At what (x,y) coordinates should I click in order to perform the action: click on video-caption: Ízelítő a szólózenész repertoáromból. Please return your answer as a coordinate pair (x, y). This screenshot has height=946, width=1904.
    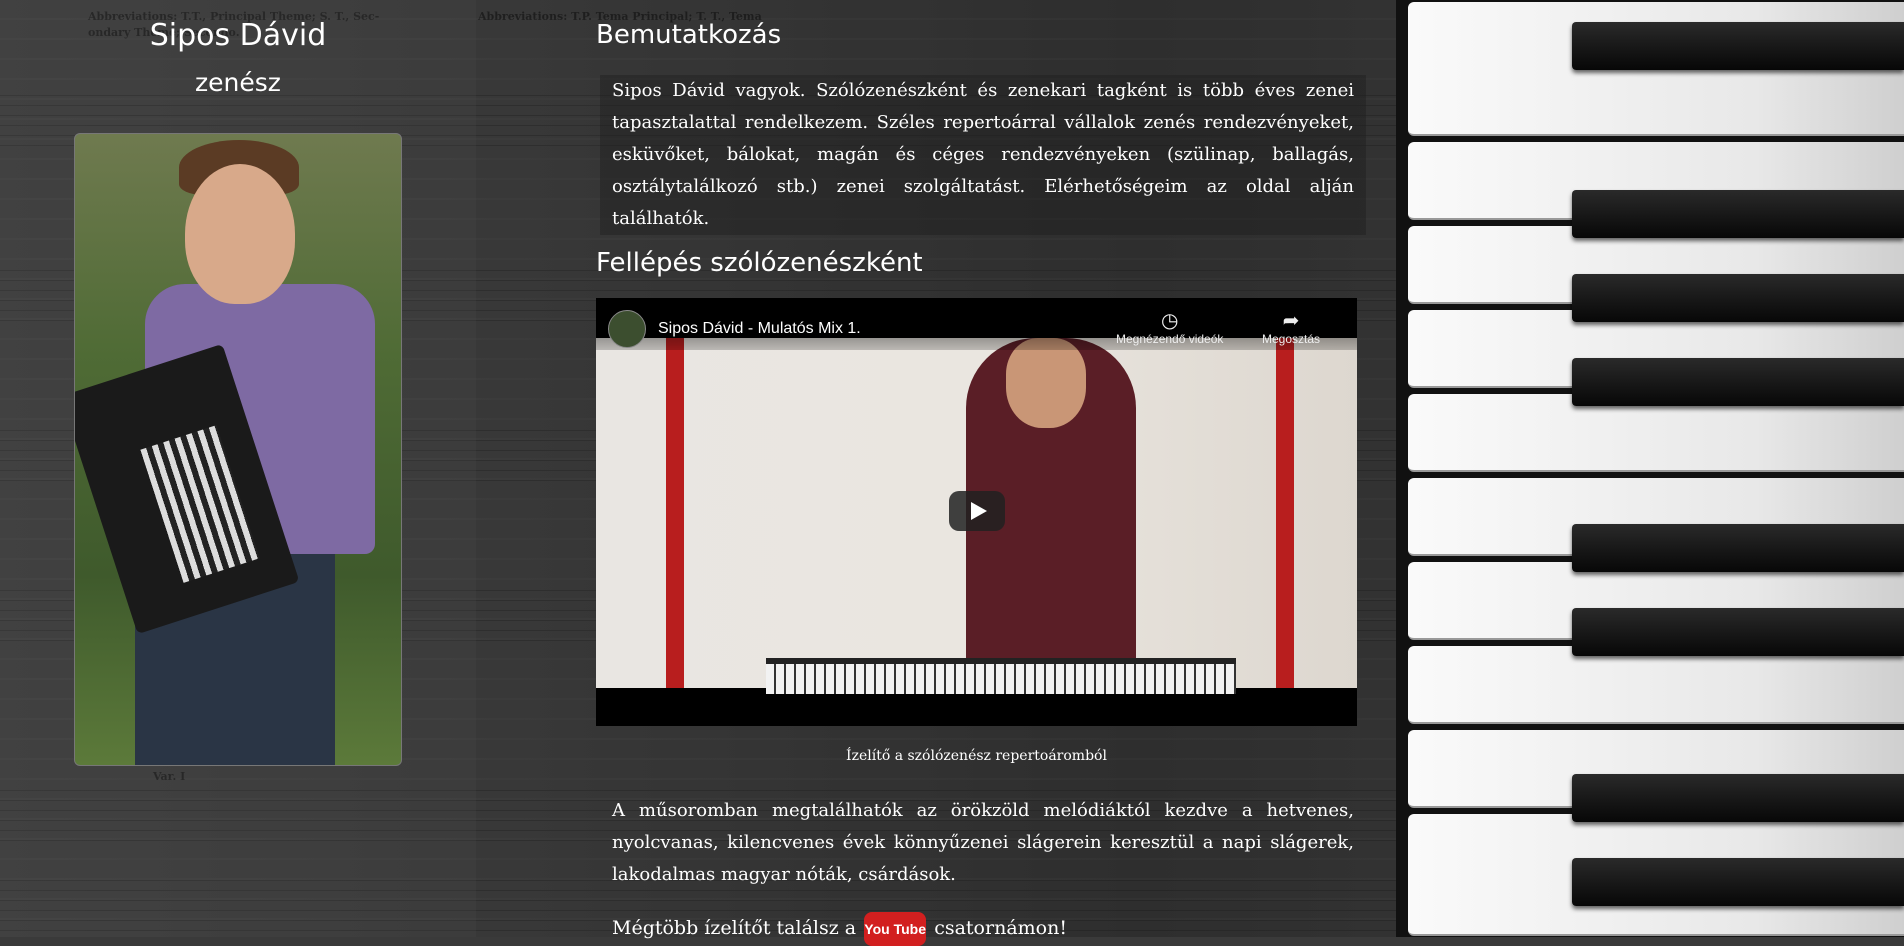
    Looking at the image, I should click on (976, 756).